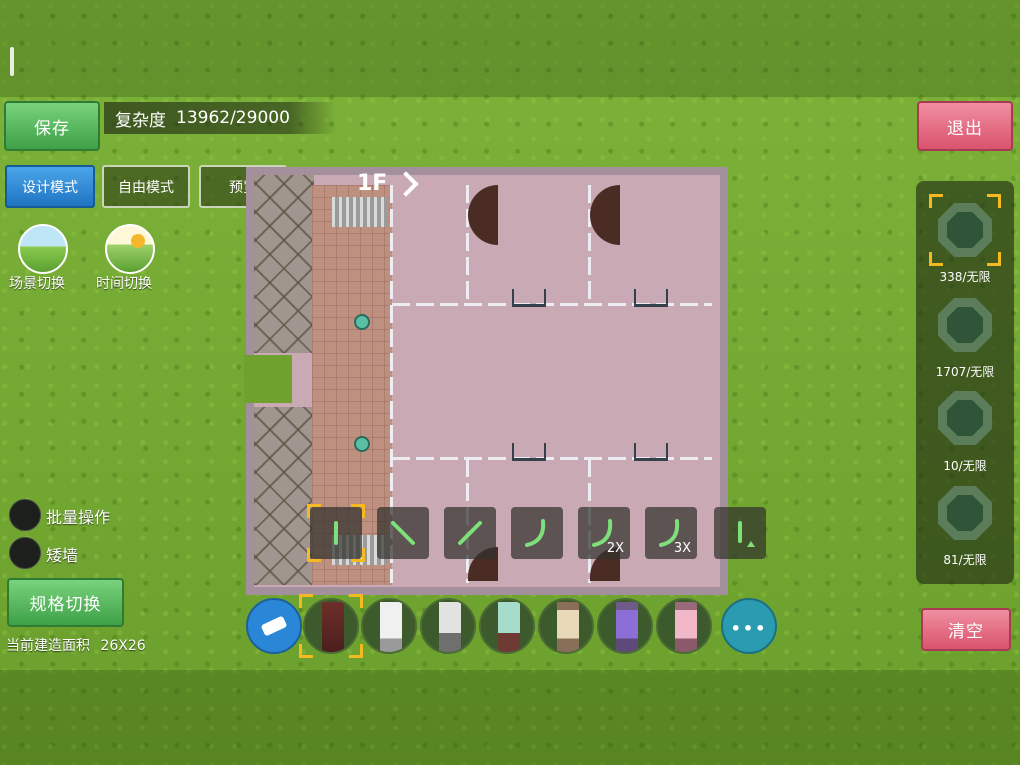  What do you see at coordinates (510, 48) in the screenshot?
I see `top-dark-band` at bounding box center [510, 48].